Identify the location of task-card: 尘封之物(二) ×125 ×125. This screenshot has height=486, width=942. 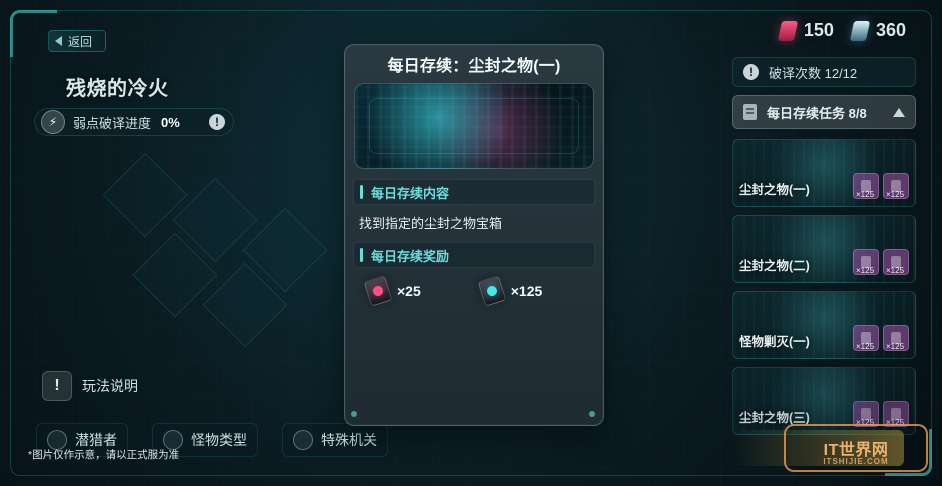
(824, 249).